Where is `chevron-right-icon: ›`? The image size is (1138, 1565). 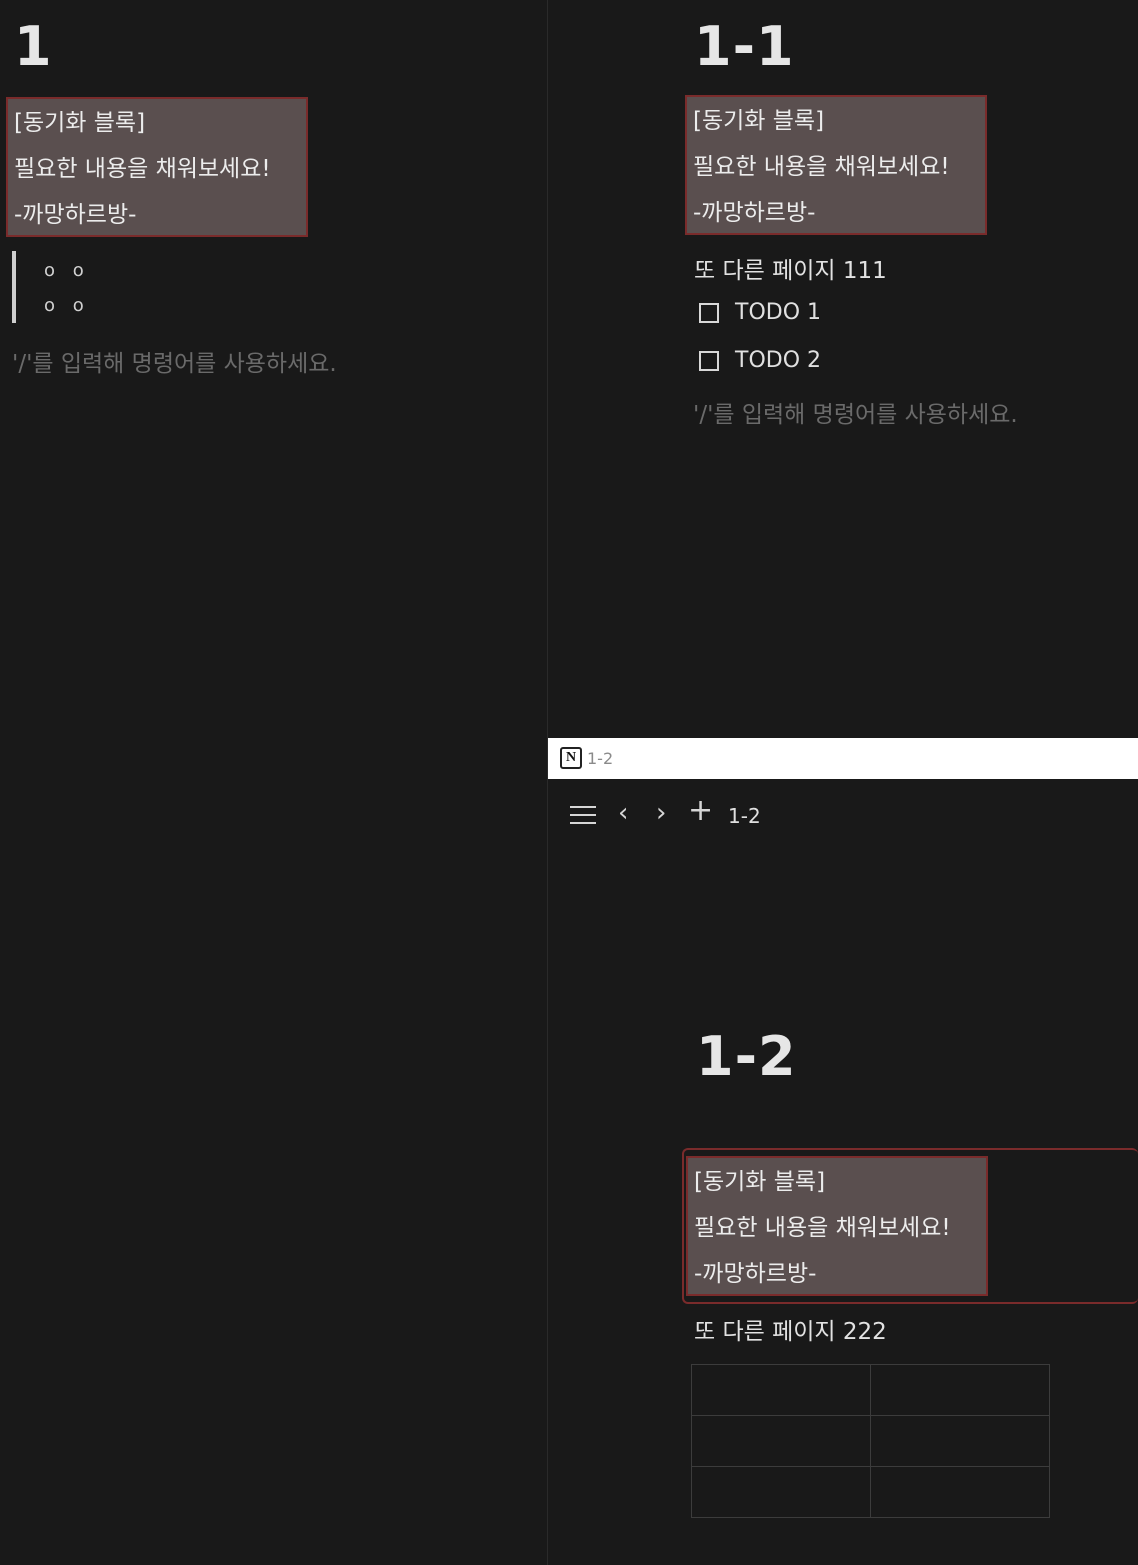
chevron-right-icon: › is located at coordinates (661, 813).